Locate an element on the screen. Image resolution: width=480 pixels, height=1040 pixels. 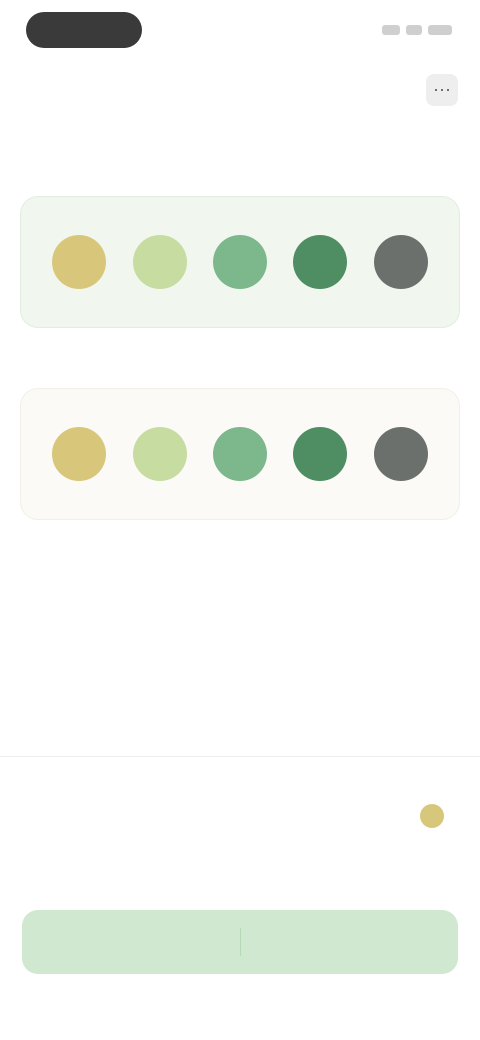
more-icon: ⋯ is located at coordinates (442, 89).